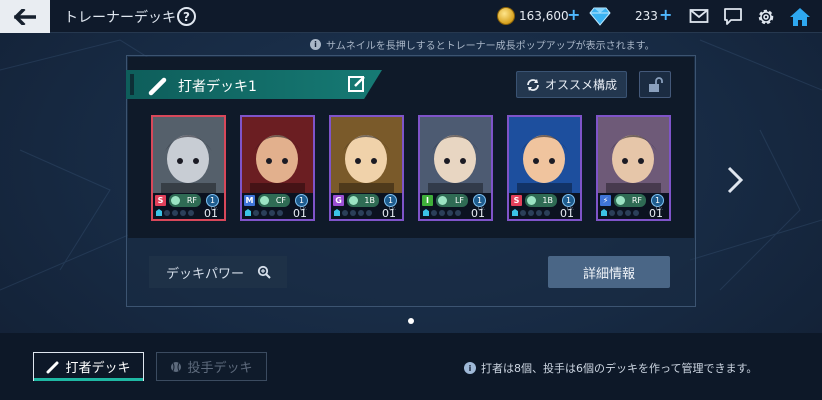  I want to click on batter-deck-tab: 打者デッキ, so click(88, 366).